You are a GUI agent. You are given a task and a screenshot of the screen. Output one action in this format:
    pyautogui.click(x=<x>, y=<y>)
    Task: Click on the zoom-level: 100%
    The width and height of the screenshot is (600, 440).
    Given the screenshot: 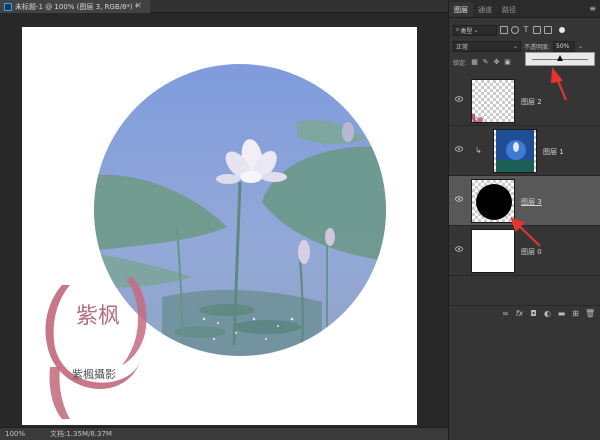 What is the action you would take?
    pyautogui.click(x=18, y=434)
    